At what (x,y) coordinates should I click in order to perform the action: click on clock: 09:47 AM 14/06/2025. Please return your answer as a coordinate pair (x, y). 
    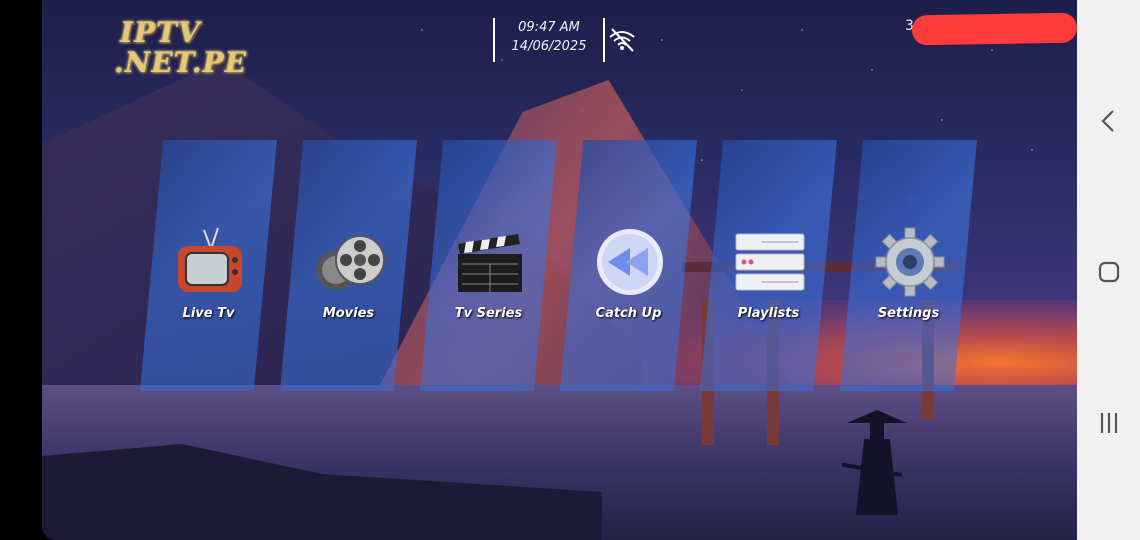
    Looking at the image, I should click on (549, 40).